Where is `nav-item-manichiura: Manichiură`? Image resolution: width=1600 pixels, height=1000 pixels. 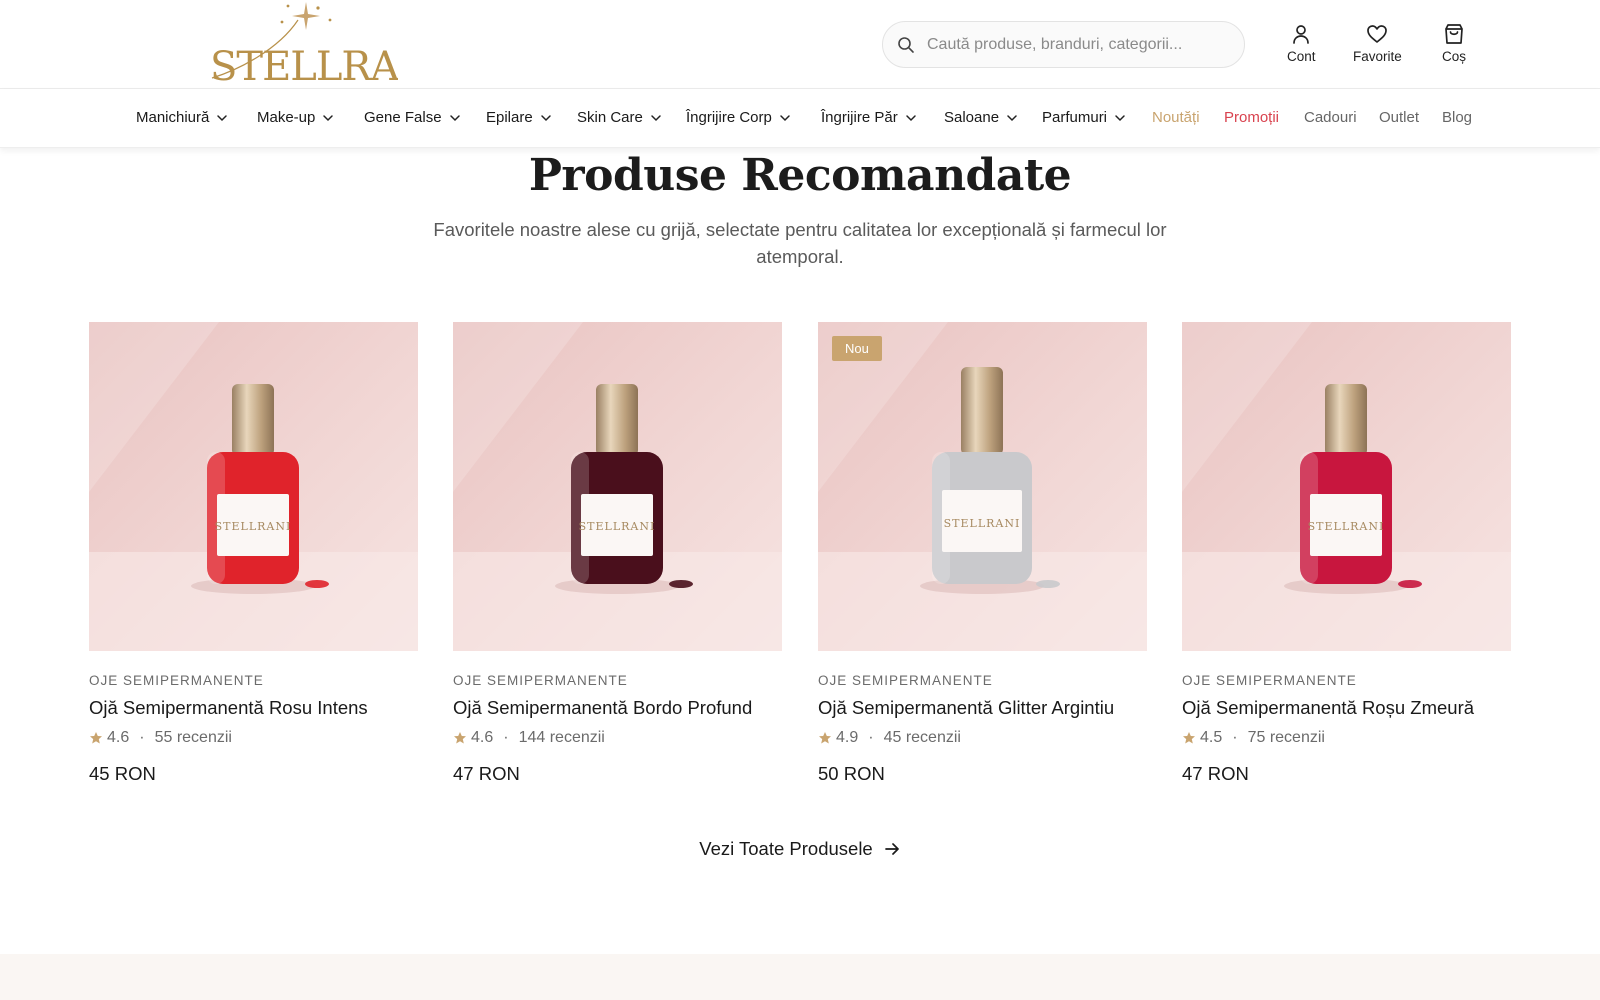 nav-item-manichiura: Manichiură is located at coordinates (182, 117).